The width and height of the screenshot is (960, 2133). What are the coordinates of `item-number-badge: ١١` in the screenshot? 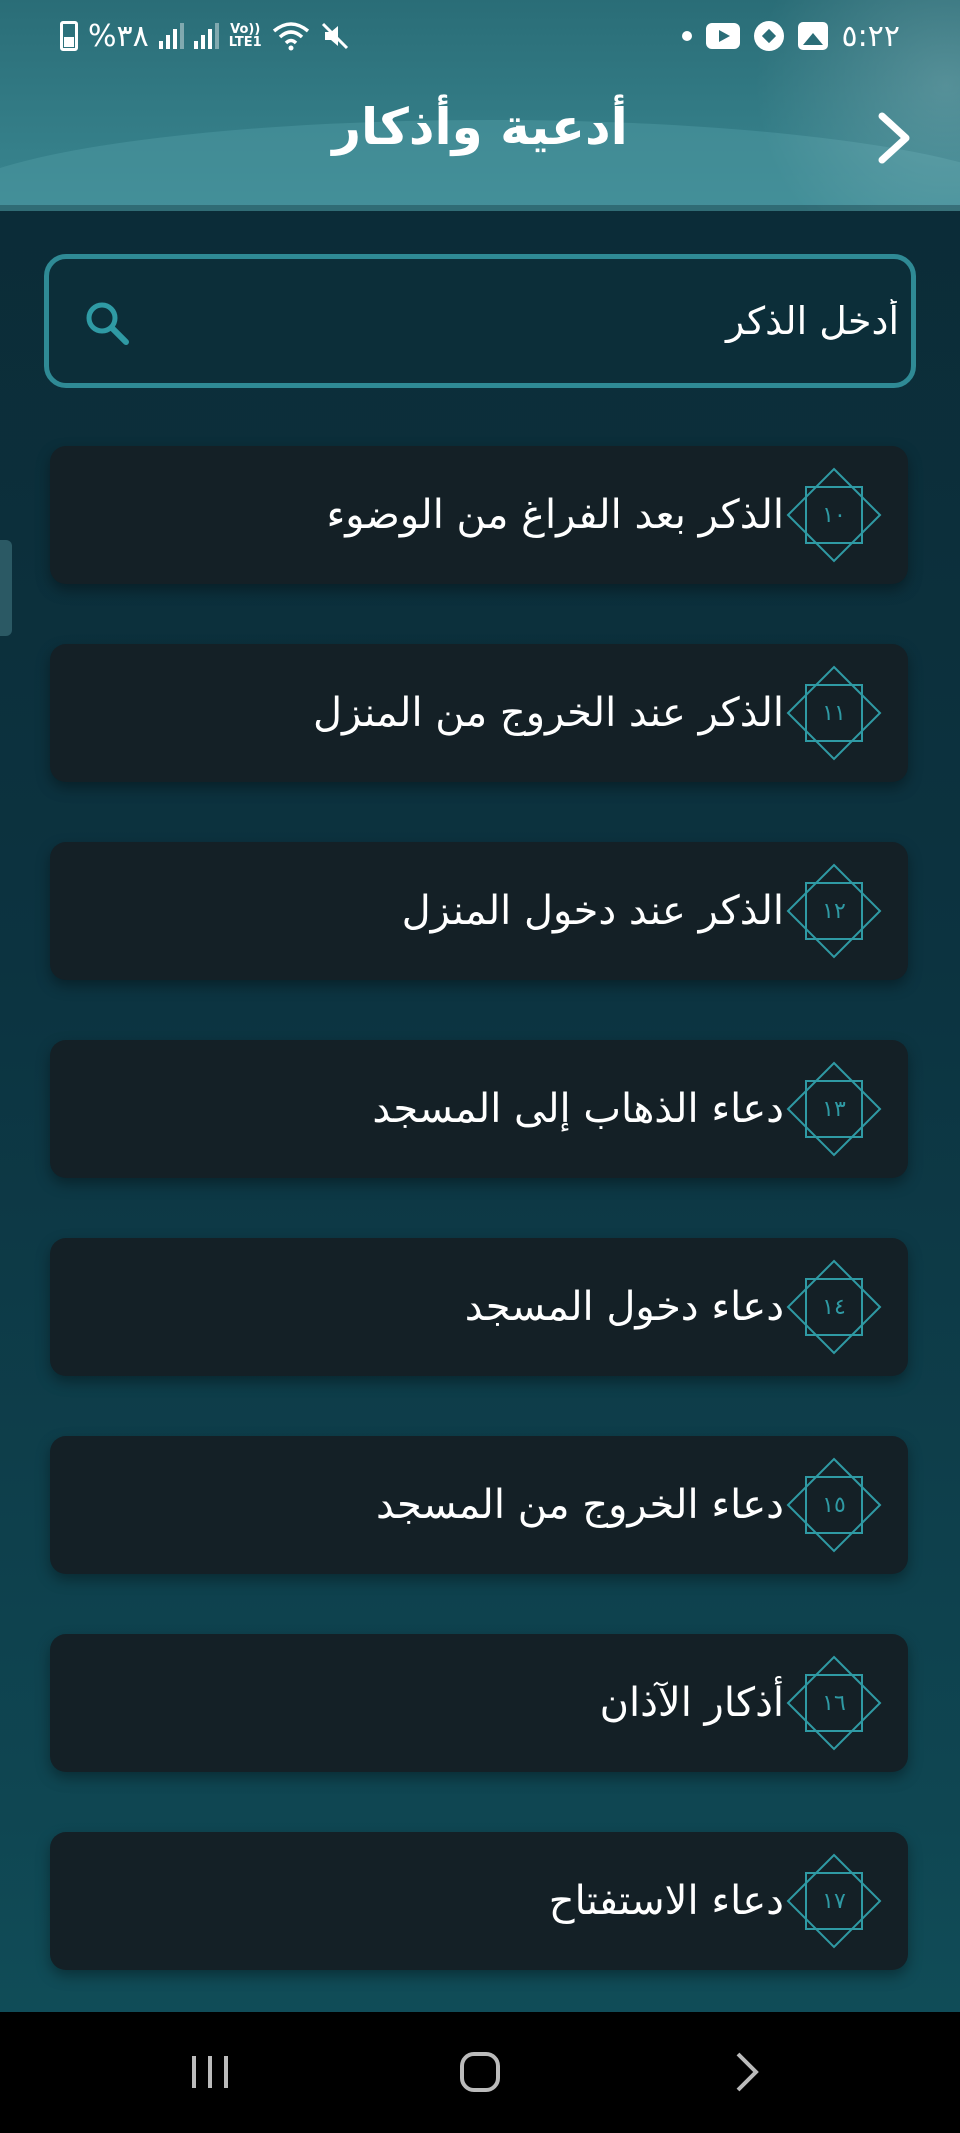 It's located at (834, 713).